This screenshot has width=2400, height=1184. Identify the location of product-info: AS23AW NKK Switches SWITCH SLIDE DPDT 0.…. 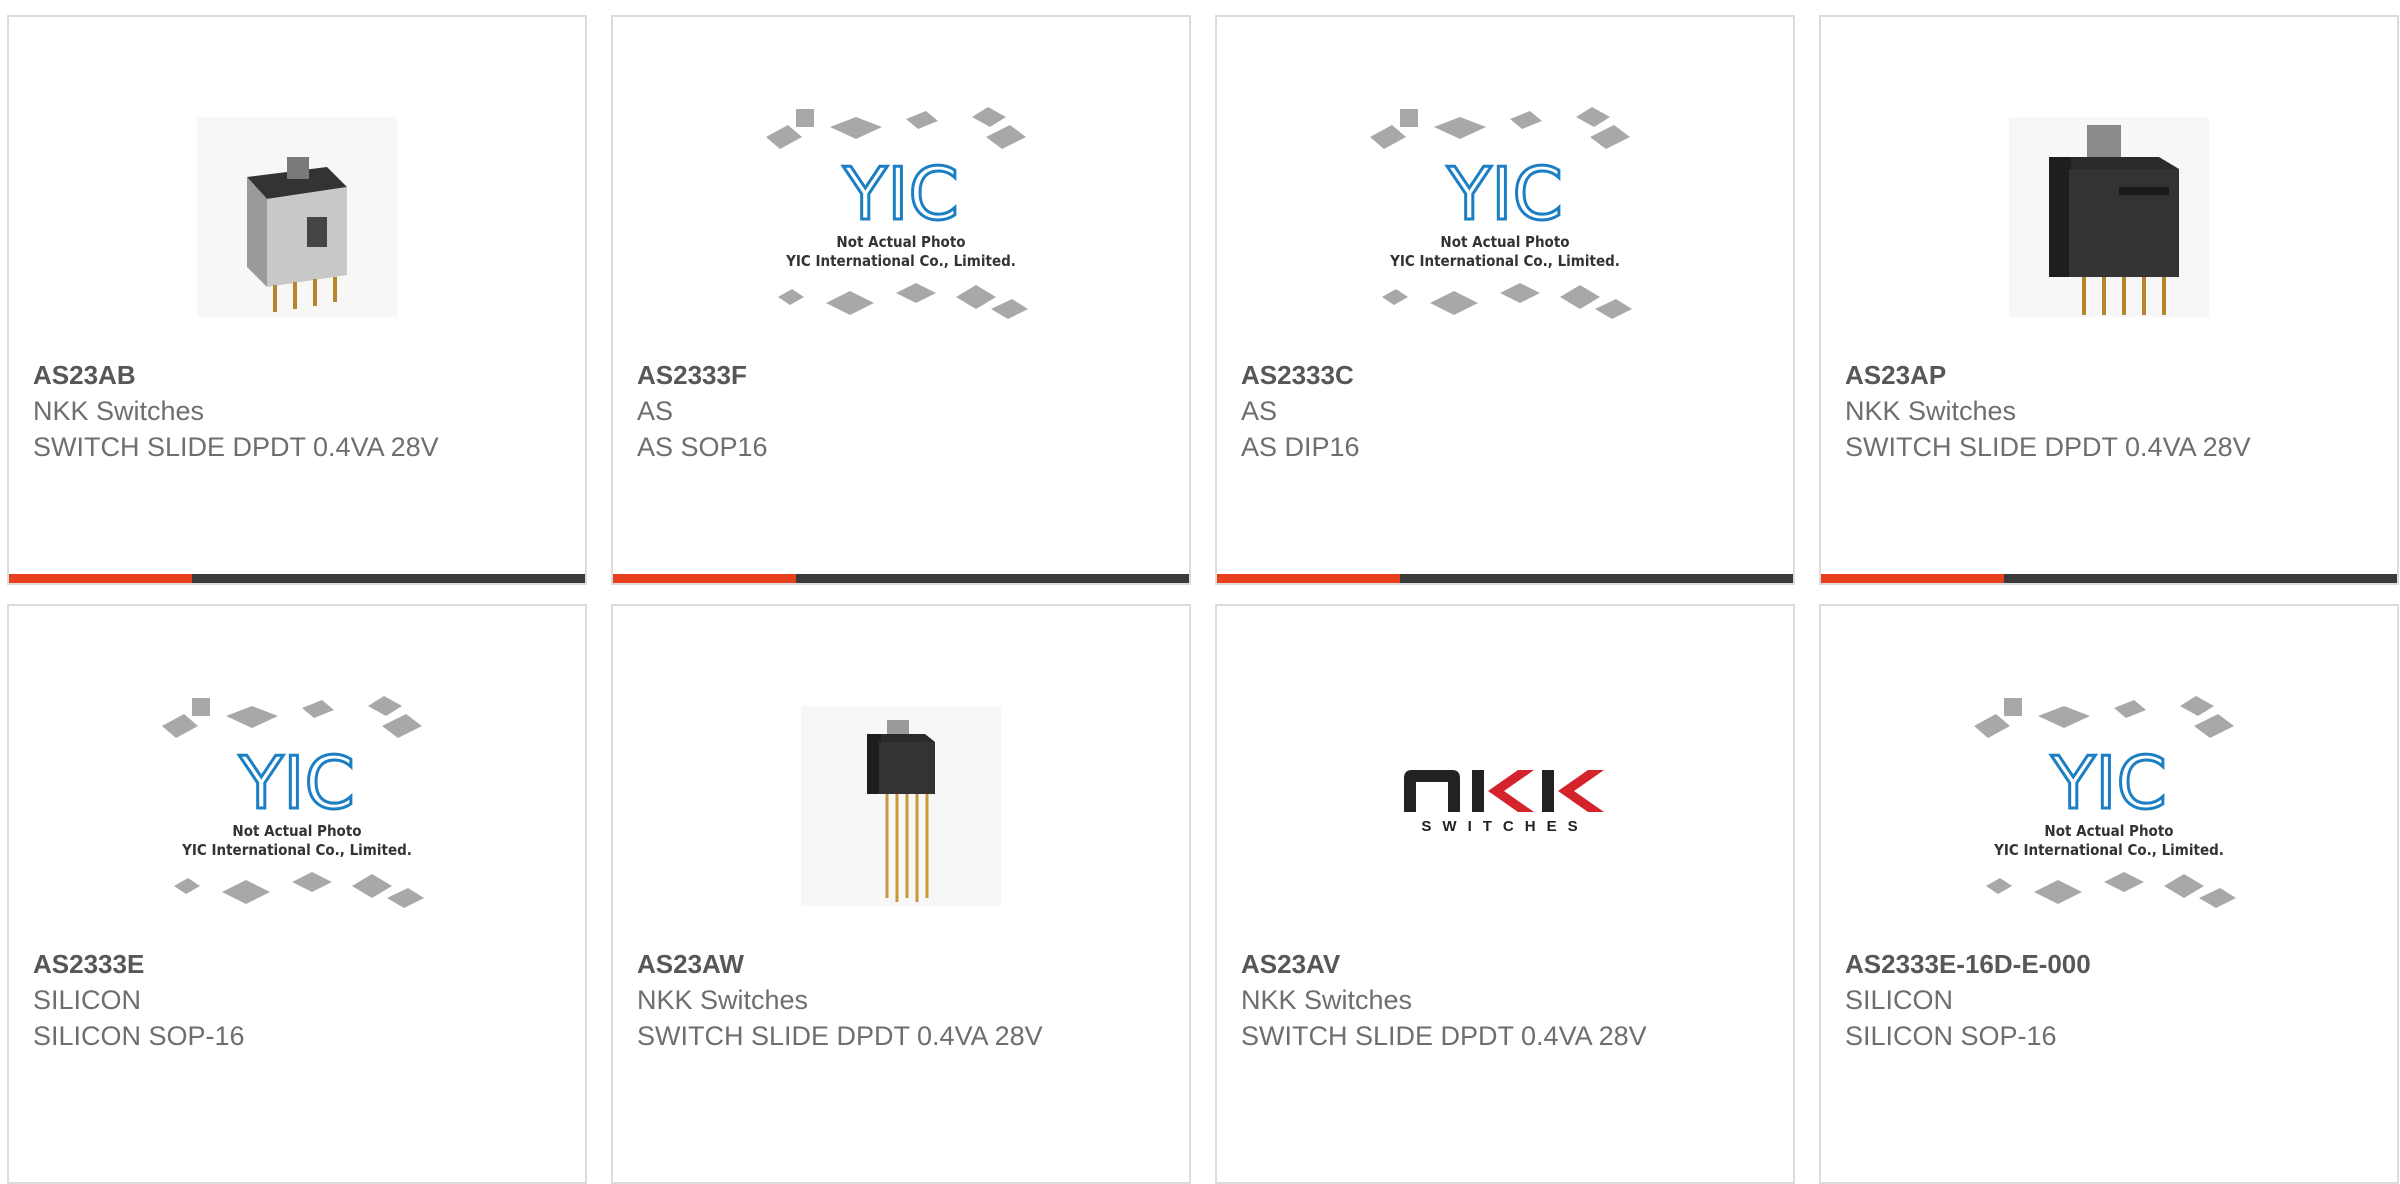
(902, 1000).